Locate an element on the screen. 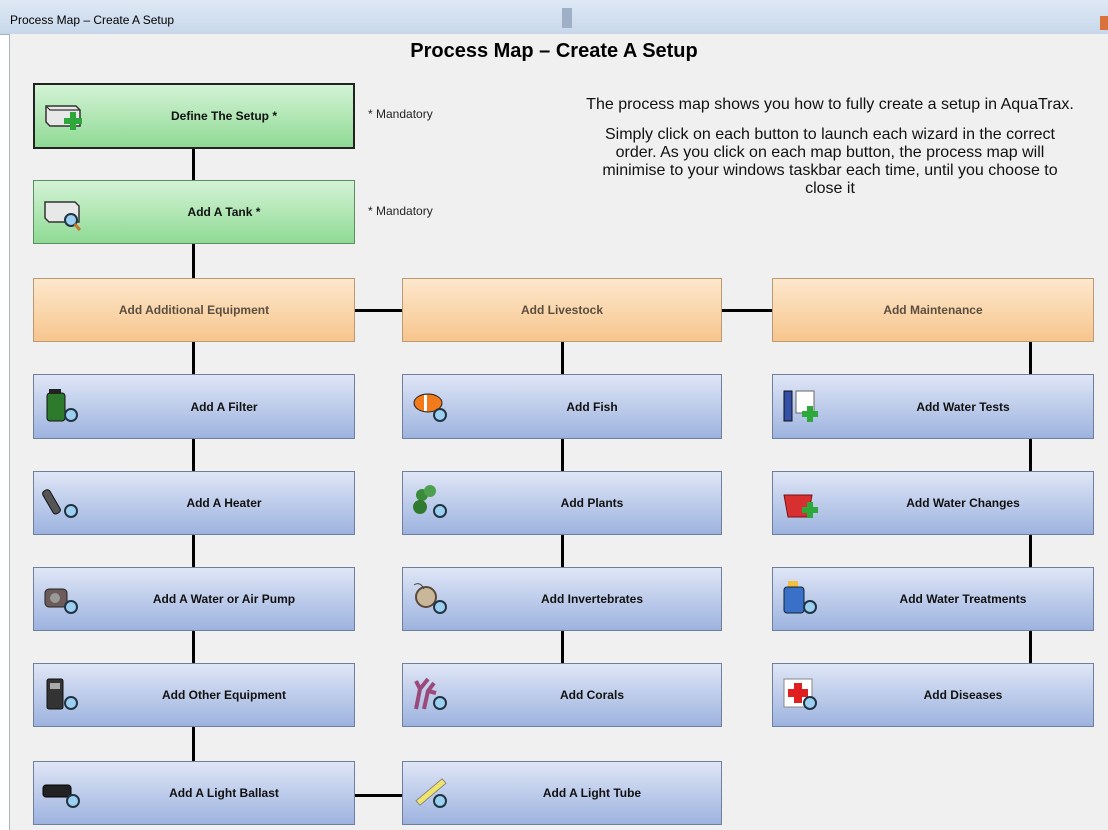  tank-add-icon is located at coordinates (63, 117).